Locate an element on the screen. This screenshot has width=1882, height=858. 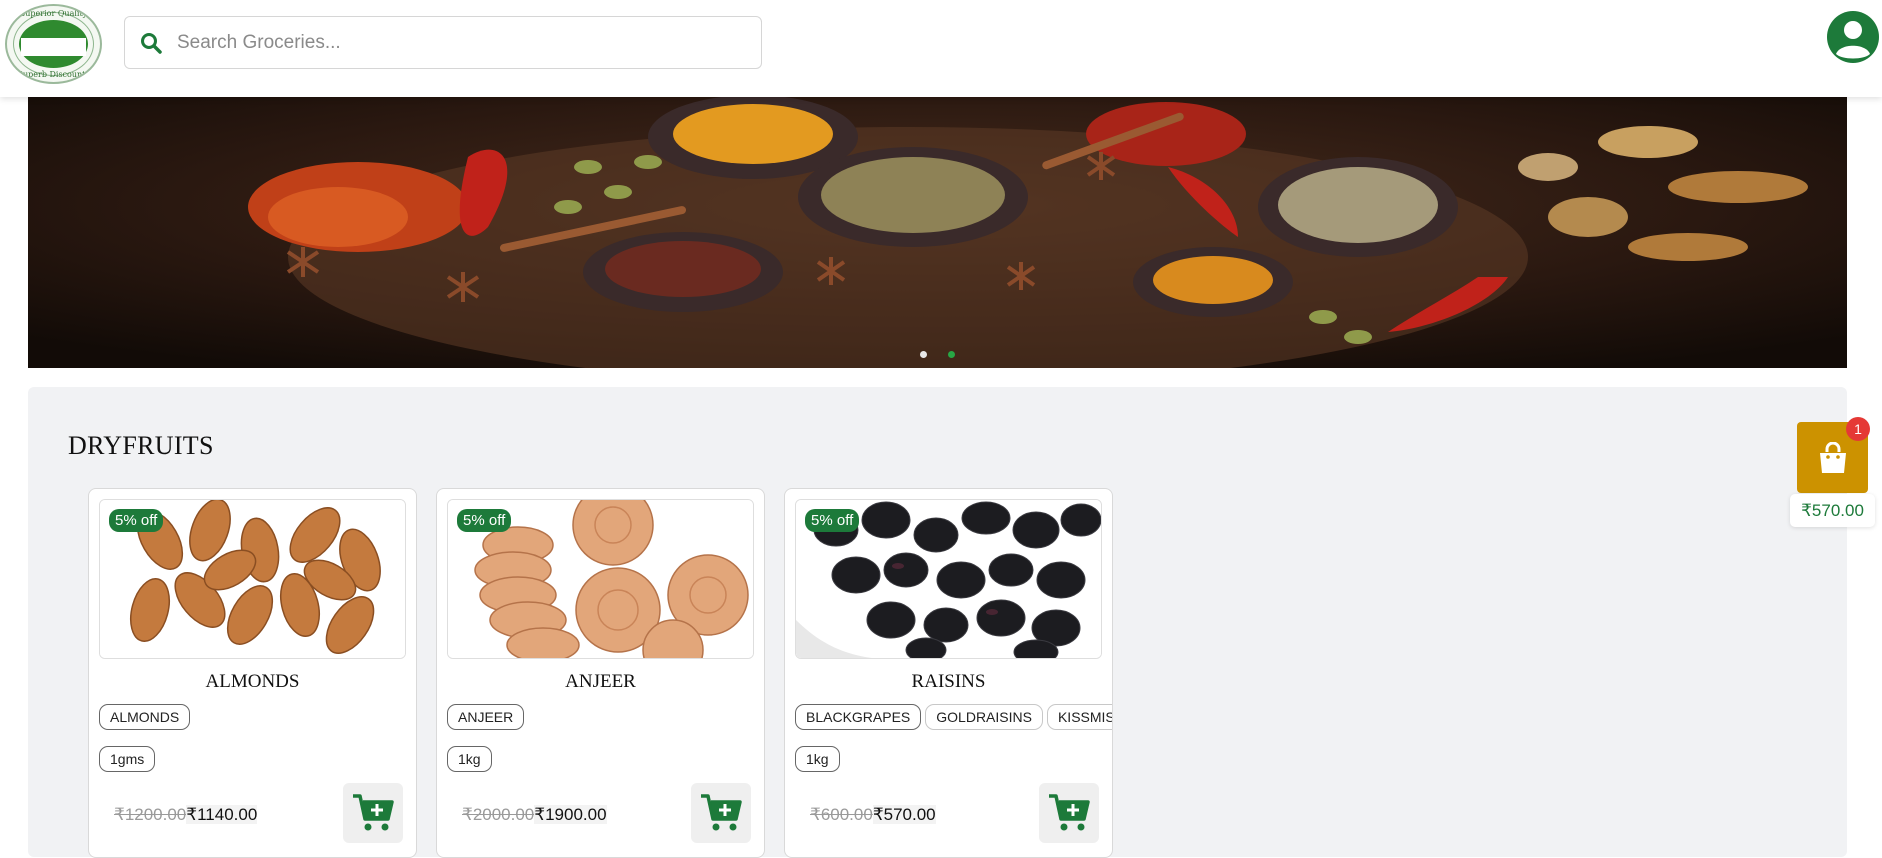
variant-chips: BLACKGRAPES GOLDRAISINS KISSMIS is located at coordinates (953, 717).